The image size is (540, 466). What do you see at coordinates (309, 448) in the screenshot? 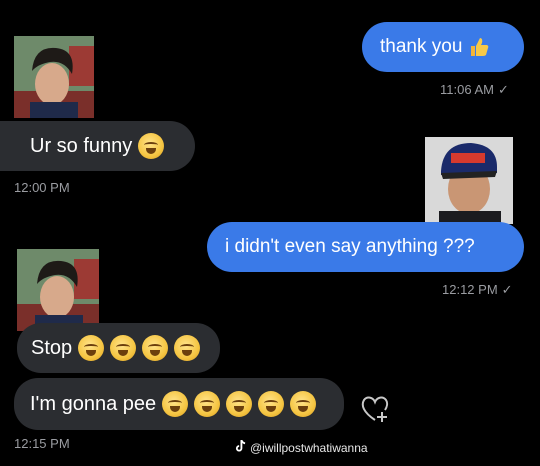
I see `watermark-text: @iwillpostwhatiwanna` at bounding box center [309, 448].